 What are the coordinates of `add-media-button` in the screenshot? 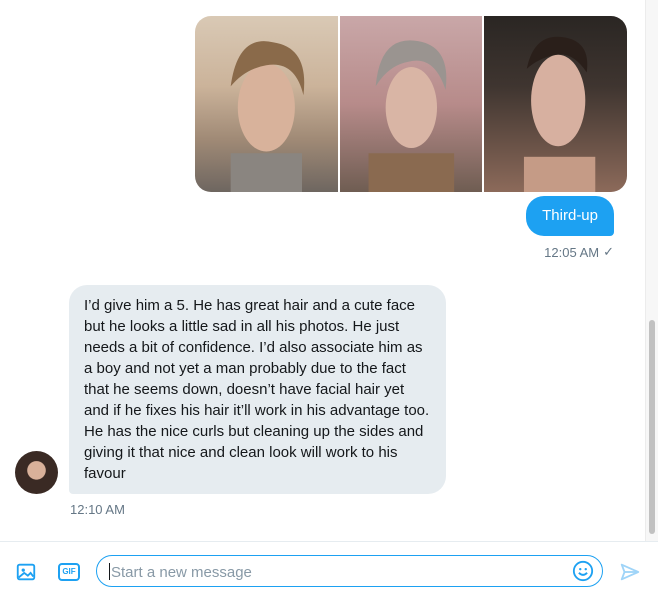 It's located at (26, 572).